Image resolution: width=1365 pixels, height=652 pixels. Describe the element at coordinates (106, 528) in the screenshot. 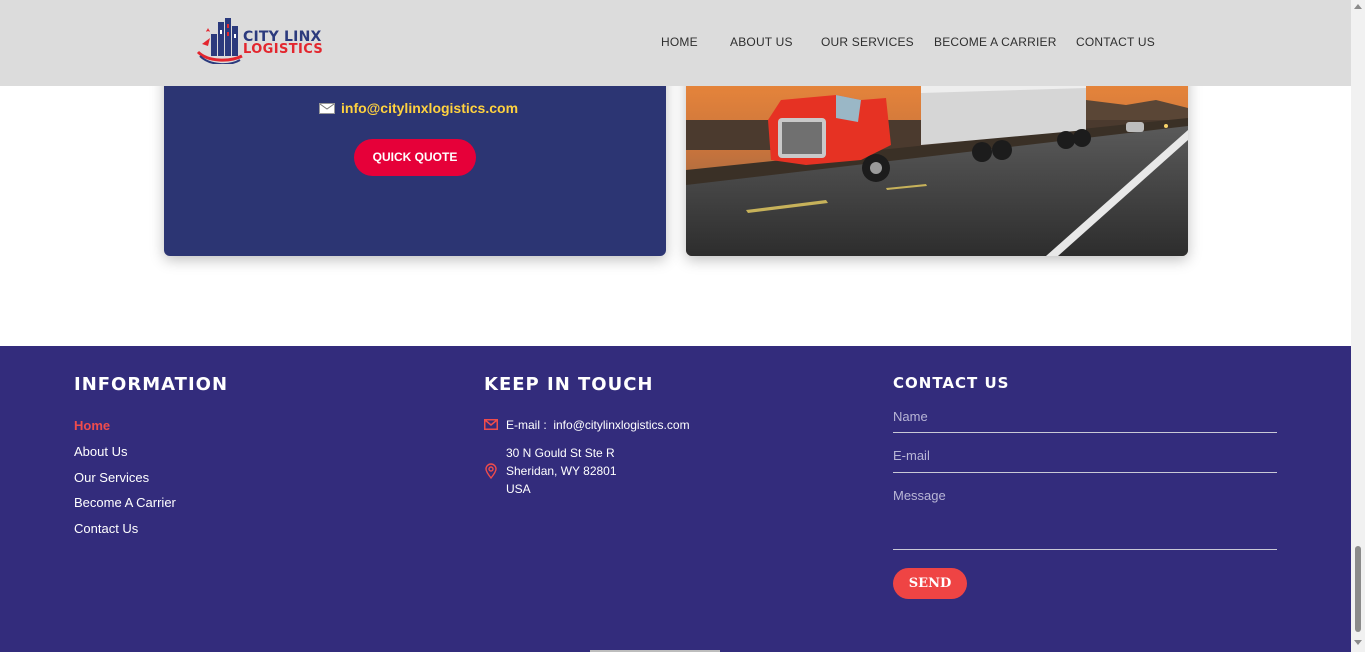

I see `footer-link-contact-us: Contact Us` at that location.